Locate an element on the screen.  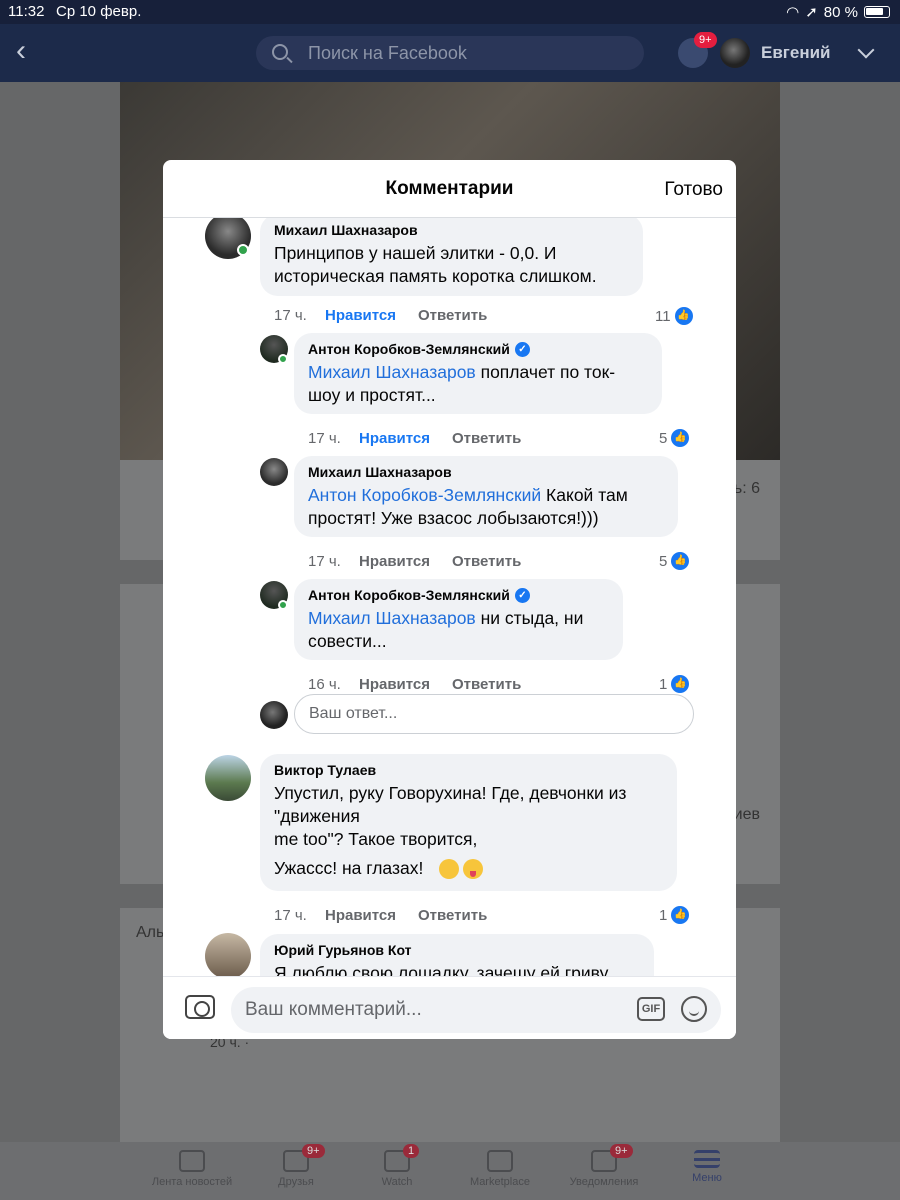
mention-link: Антон Коробков-Землянский is located at coordinates (424, 495).